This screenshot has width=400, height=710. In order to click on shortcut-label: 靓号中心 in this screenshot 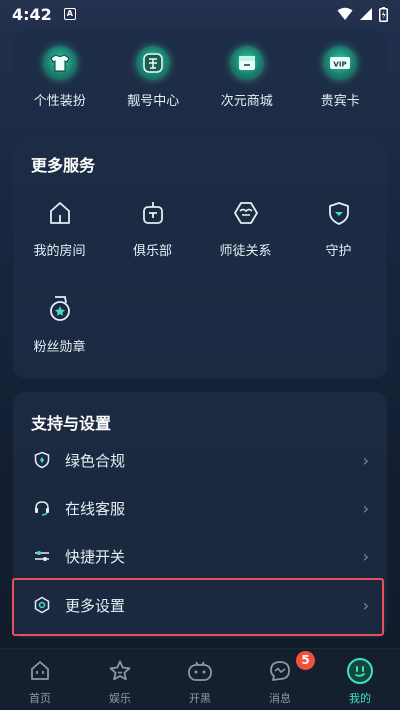, I will do `click(153, 101)`.